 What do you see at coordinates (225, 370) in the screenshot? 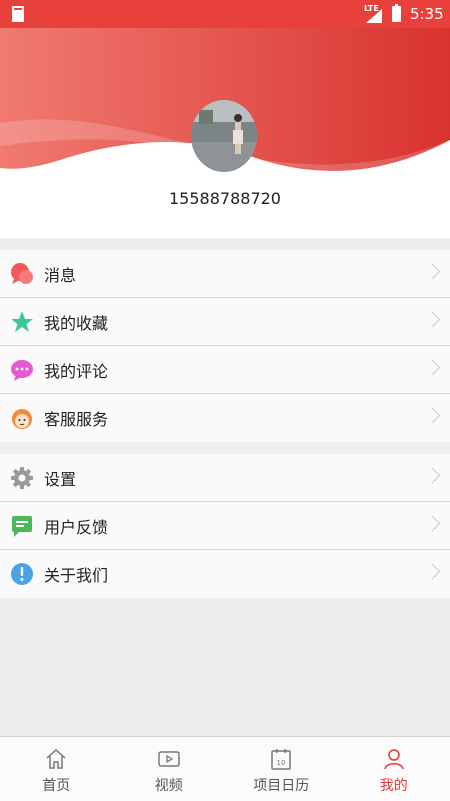
I see `menu-item-comments: 我的评论` at bounding box center [225, 370].